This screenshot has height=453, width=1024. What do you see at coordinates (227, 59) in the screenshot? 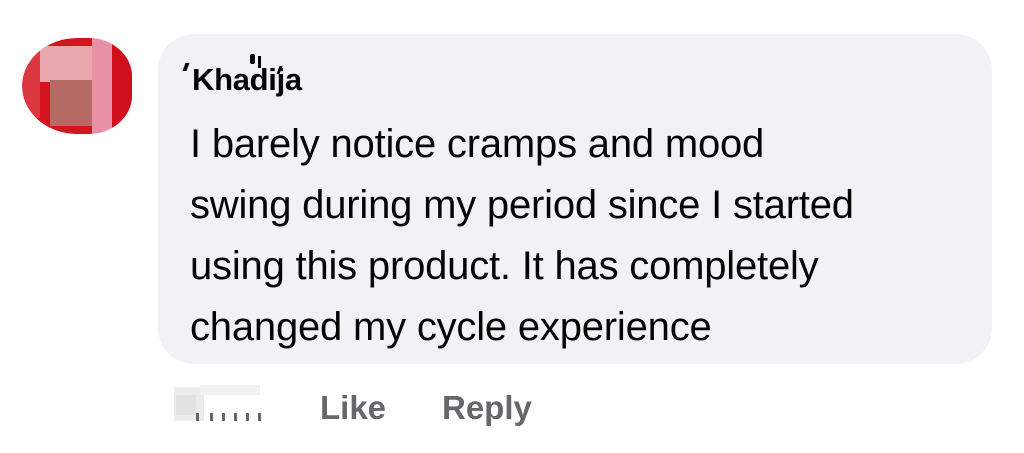
I see `redacted-surname` at bounding box center [227, 59].